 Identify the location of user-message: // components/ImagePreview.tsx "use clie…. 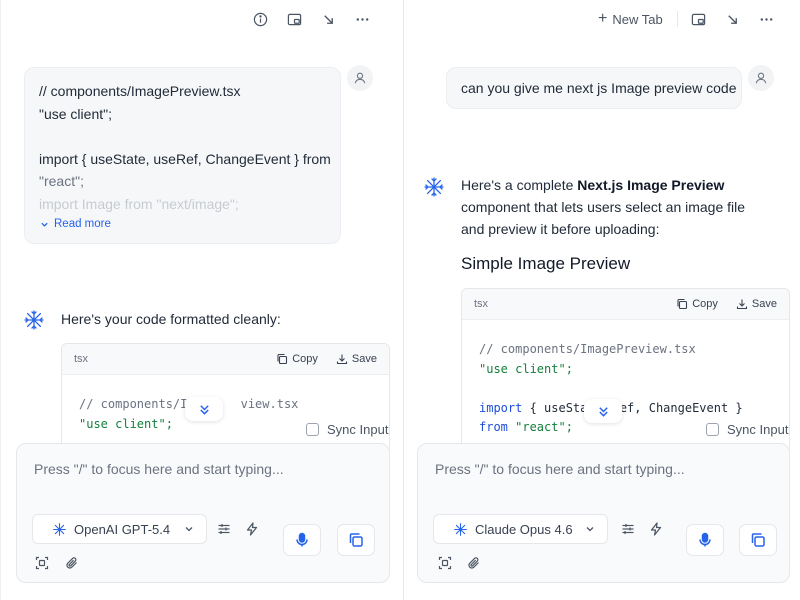
(182, 155).